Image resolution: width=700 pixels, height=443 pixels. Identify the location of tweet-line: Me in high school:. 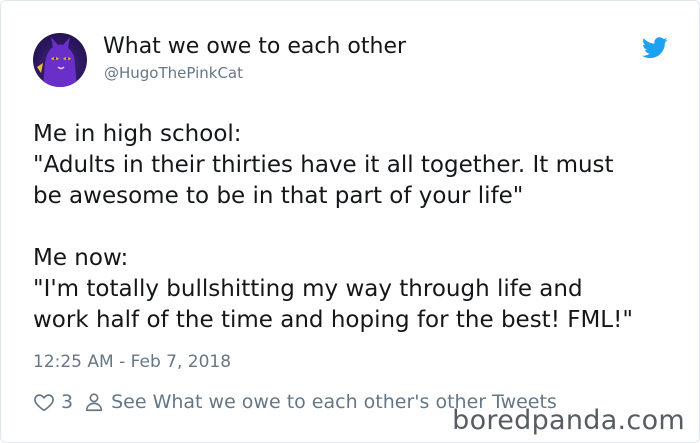
(137, 134).